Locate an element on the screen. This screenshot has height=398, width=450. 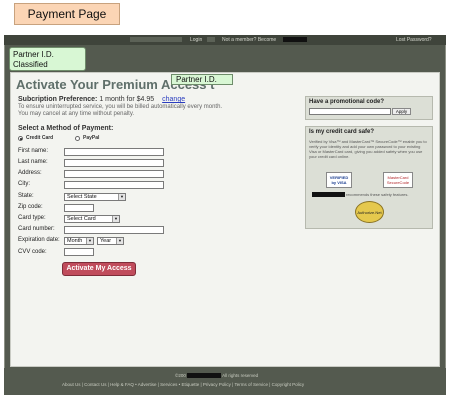
card-number-input is located at coordinates (114, 230).